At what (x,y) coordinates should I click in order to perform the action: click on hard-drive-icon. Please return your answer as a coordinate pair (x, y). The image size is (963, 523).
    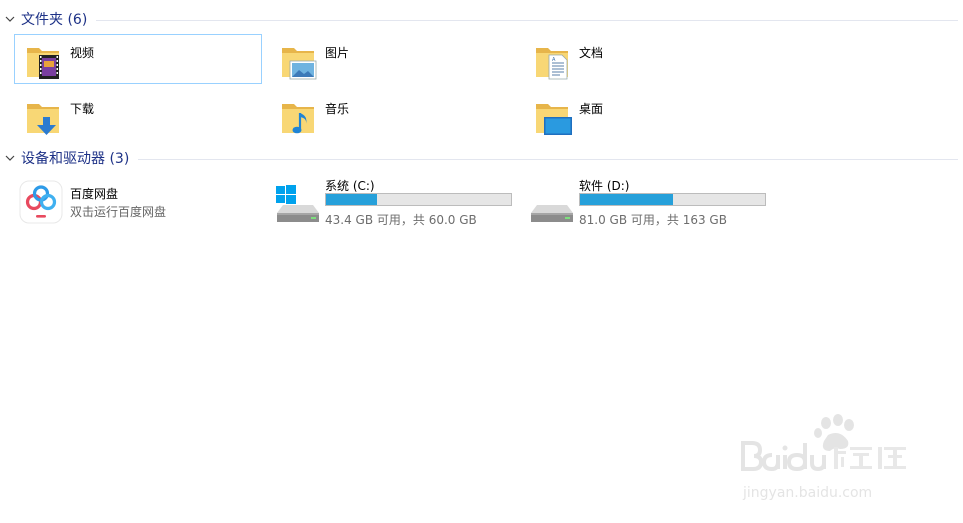
    Looking at the image, I should click on (552, 205).